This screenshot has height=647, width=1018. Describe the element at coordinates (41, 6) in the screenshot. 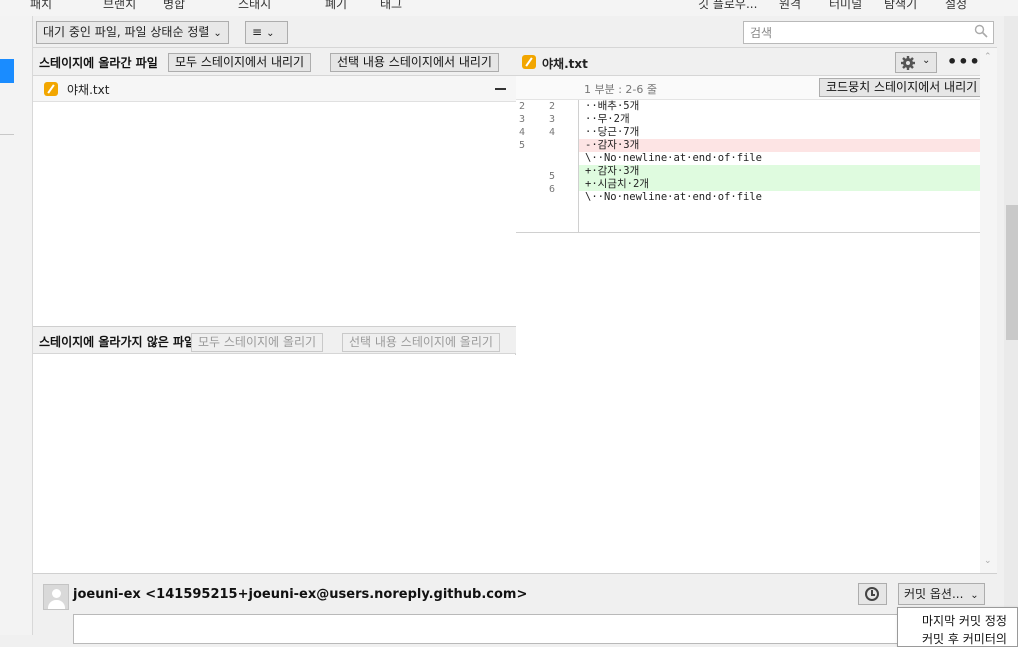

I see `toolbar-patch: 패치` at that location.